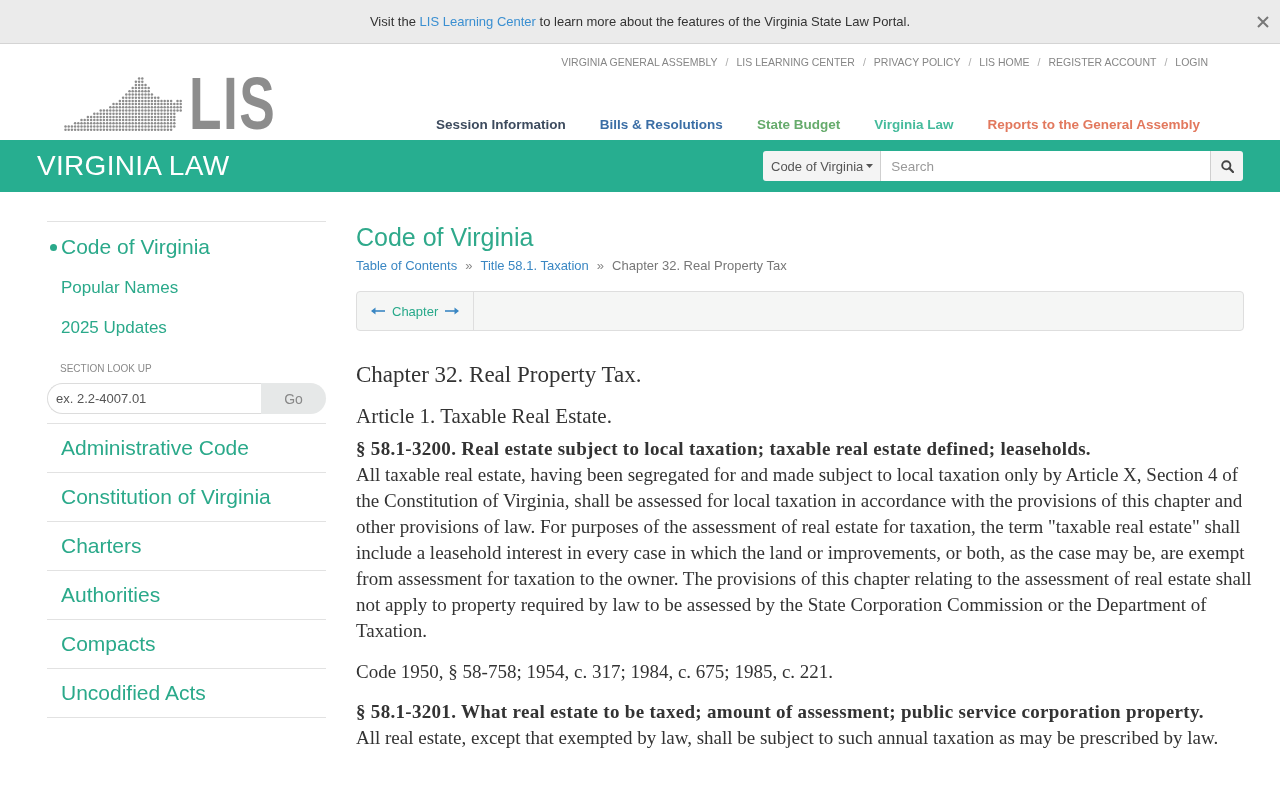 The image size is (1280, 800). I want to click on nav-link: State Budget, so click(798, 125).